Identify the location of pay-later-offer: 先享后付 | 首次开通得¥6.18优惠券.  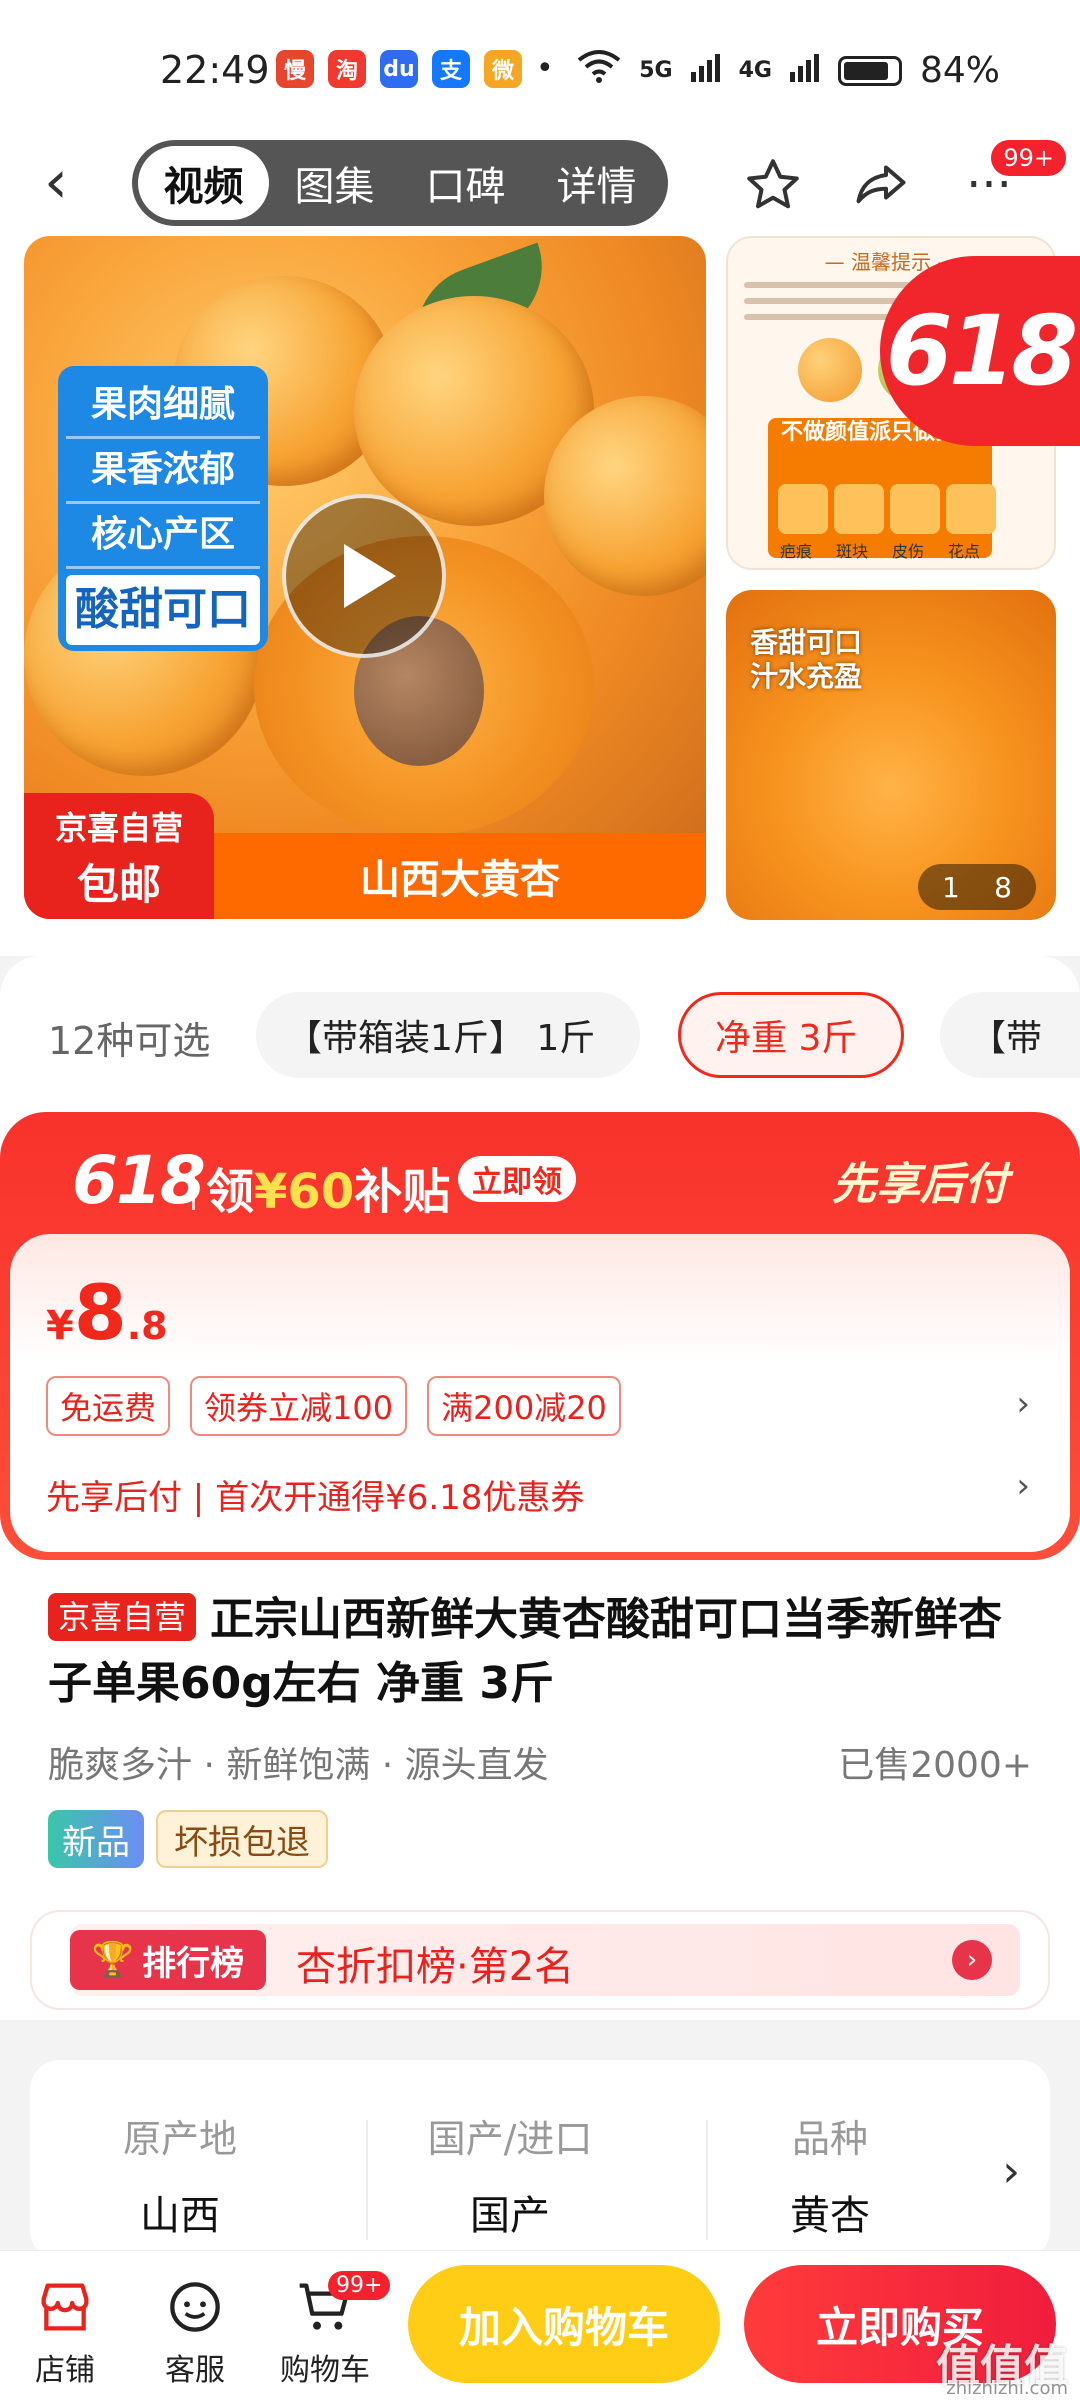
(315, 1494).